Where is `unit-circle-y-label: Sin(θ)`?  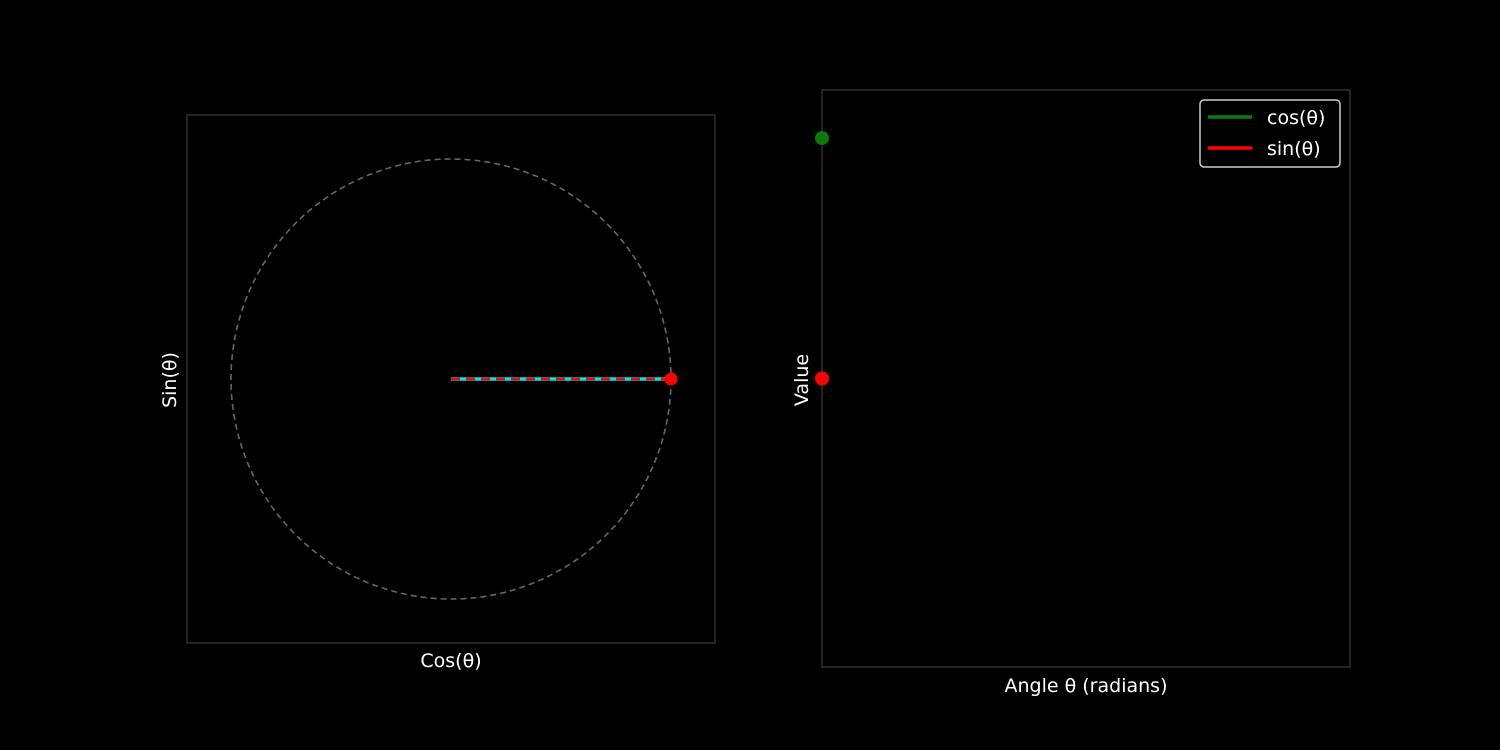
unit-circle-y-label: Sin(θ) is located at coordinates (170, 380).